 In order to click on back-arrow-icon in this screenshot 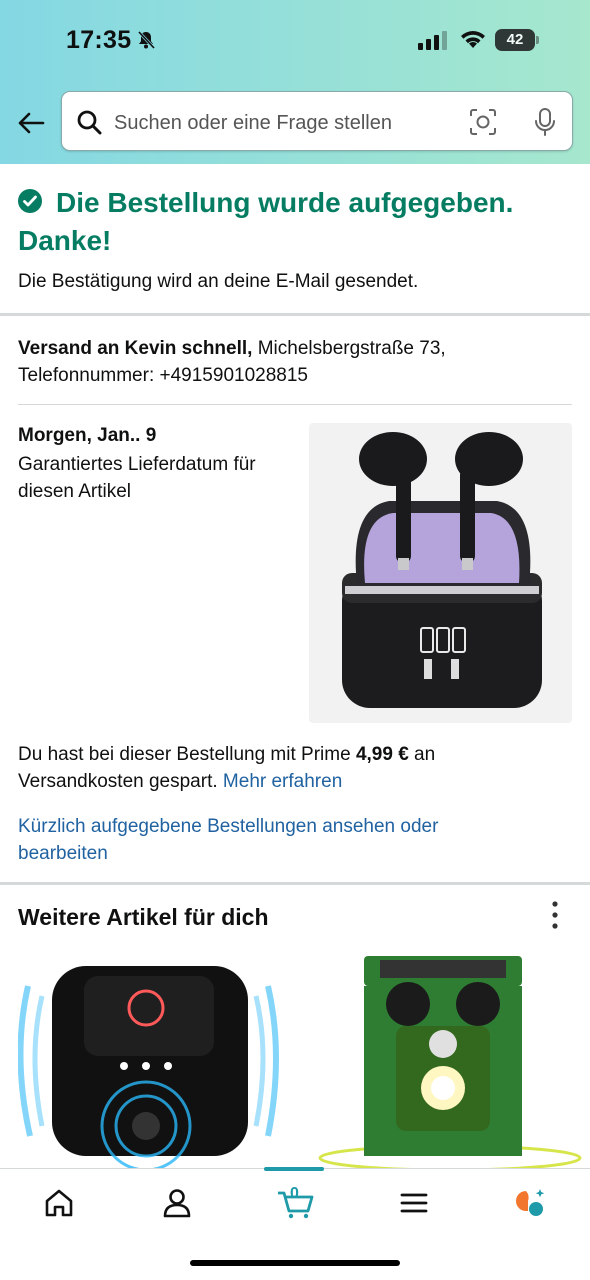, I will do `click(31, 123)`.